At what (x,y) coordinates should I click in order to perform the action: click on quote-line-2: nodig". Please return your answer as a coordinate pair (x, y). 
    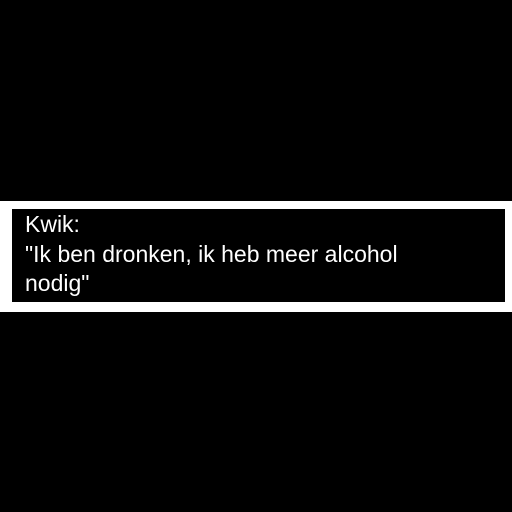
    Looking at the image, I should click on (57, 283).